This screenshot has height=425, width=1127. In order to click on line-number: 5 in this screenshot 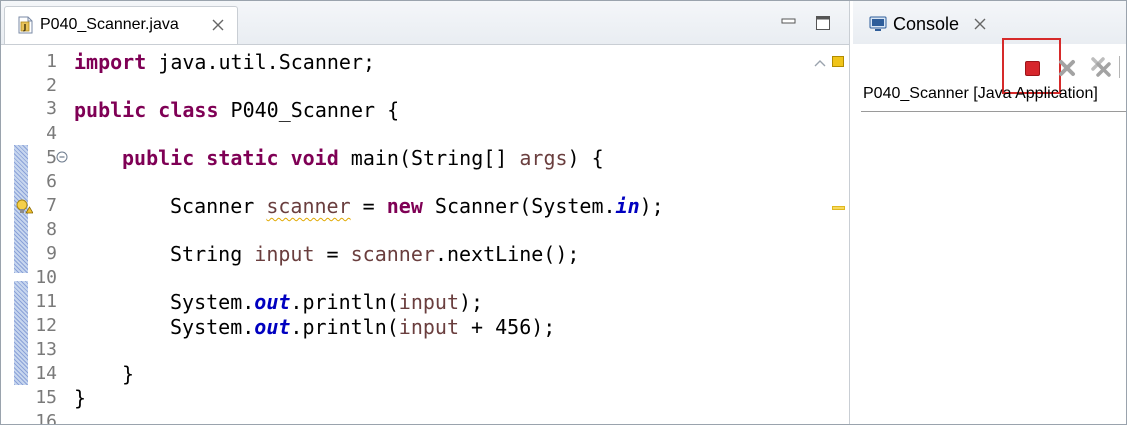, I will do `click(51, 157)`.